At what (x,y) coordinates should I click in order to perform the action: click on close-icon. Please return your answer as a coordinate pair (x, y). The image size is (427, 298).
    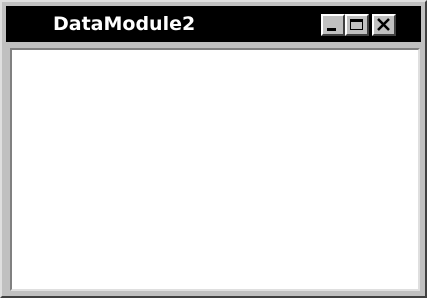
    Looking at the image, I should click on (383, 24).